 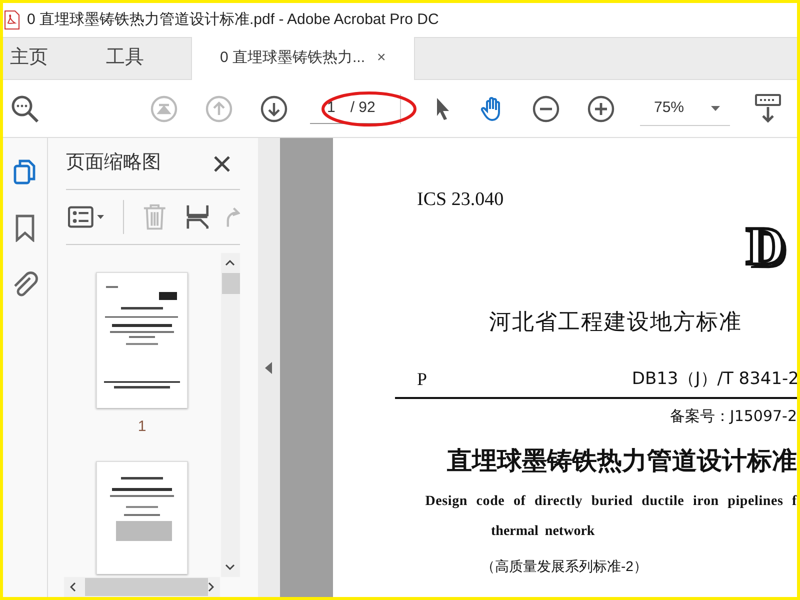 I want to click on search-icon, so click(x=25, y=109).